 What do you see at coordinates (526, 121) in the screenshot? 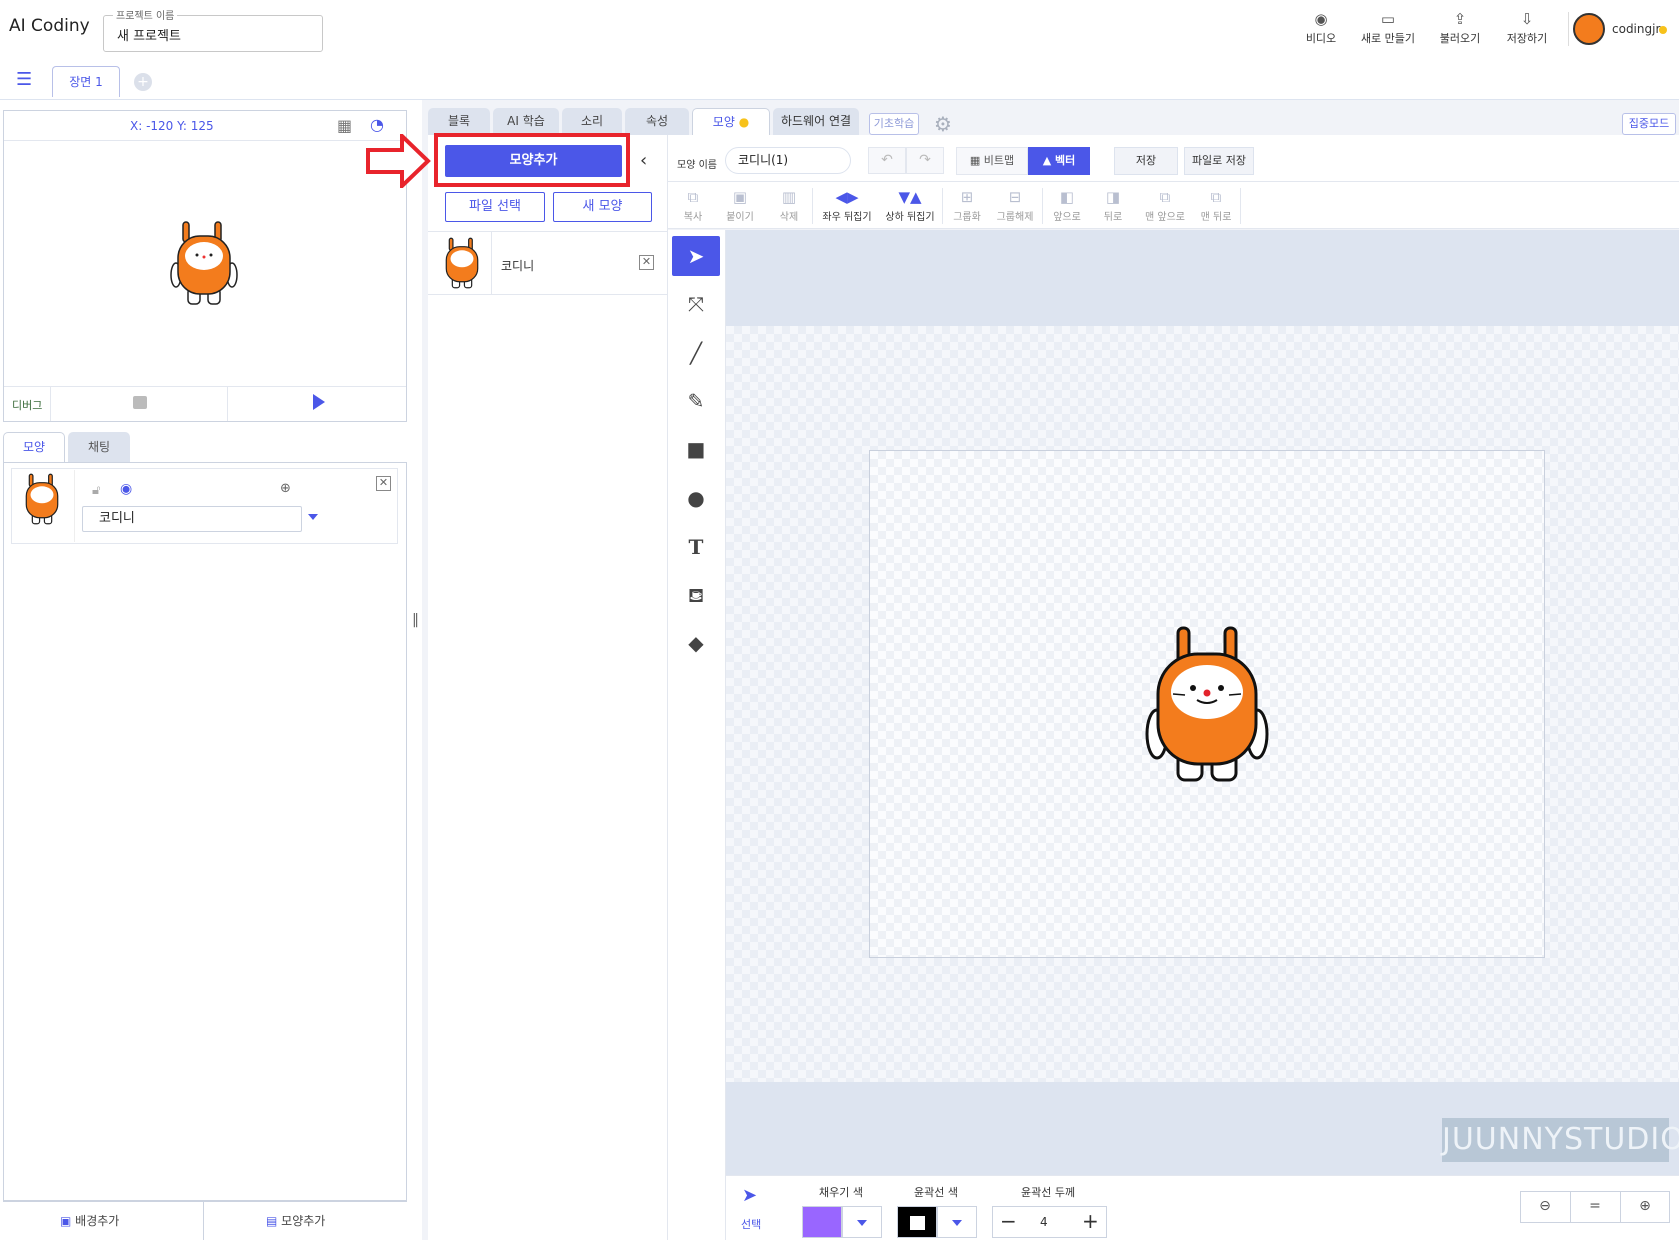
I see `tab-ai-learning: AI 학습` at bounding box center [526, 121].